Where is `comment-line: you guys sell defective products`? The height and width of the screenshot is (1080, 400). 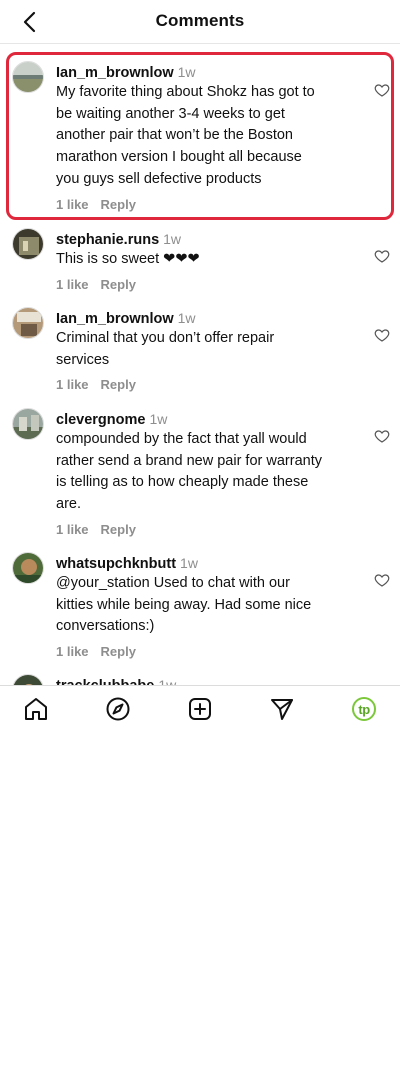
comment-line: you guys sell defective products is located at coordinates (159, 178).